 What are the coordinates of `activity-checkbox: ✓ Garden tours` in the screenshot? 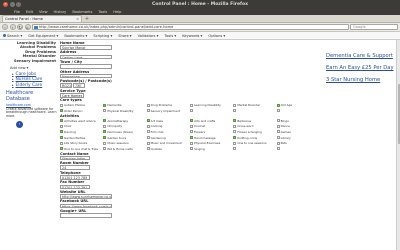 It's located at (123, 138).